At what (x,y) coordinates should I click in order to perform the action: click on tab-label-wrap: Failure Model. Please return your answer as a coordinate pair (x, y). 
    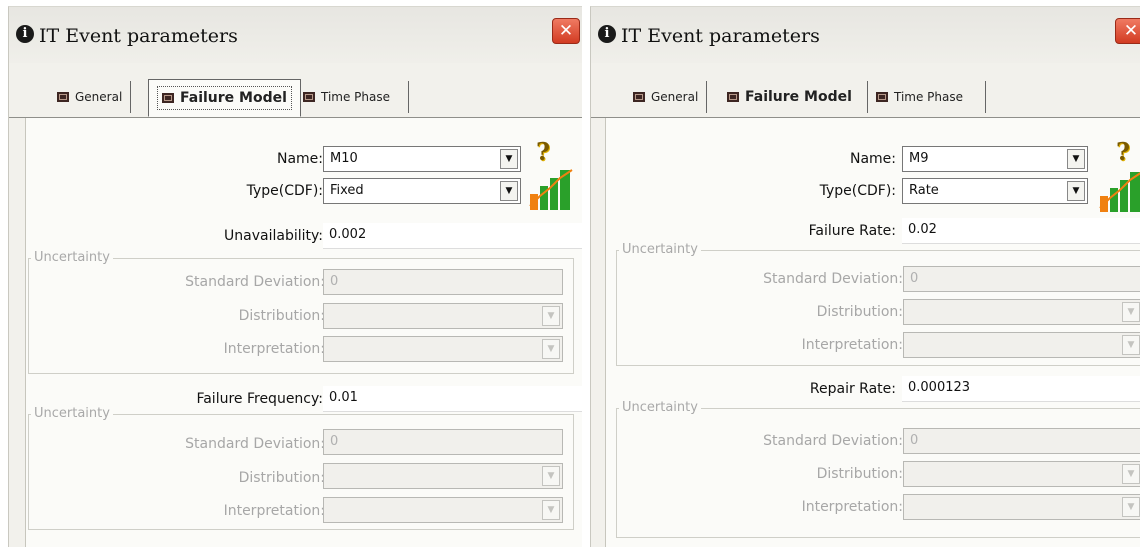
    Looking at the image, I should click on (224, 98).